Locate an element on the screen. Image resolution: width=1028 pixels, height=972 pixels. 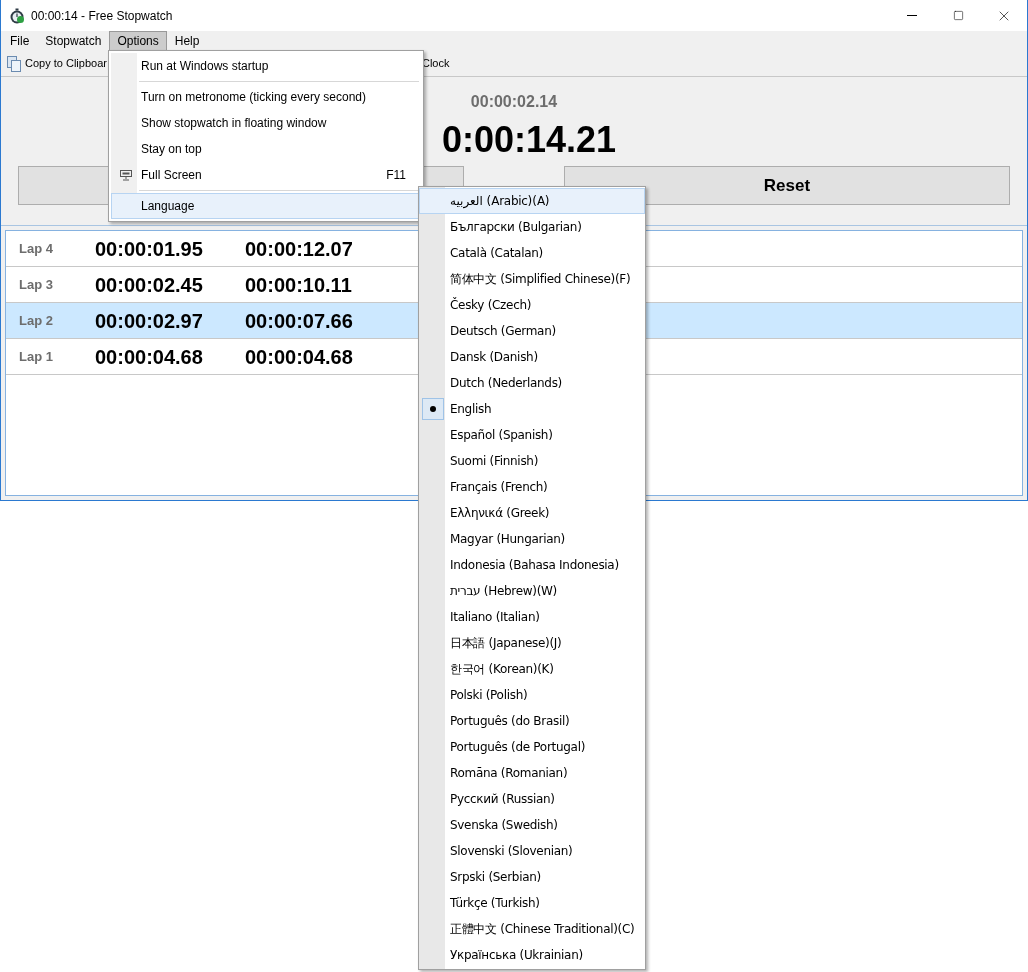
locale-option-label: 简体中文 (Simplified Chinese)(F) is located at coordinates (540, 279).